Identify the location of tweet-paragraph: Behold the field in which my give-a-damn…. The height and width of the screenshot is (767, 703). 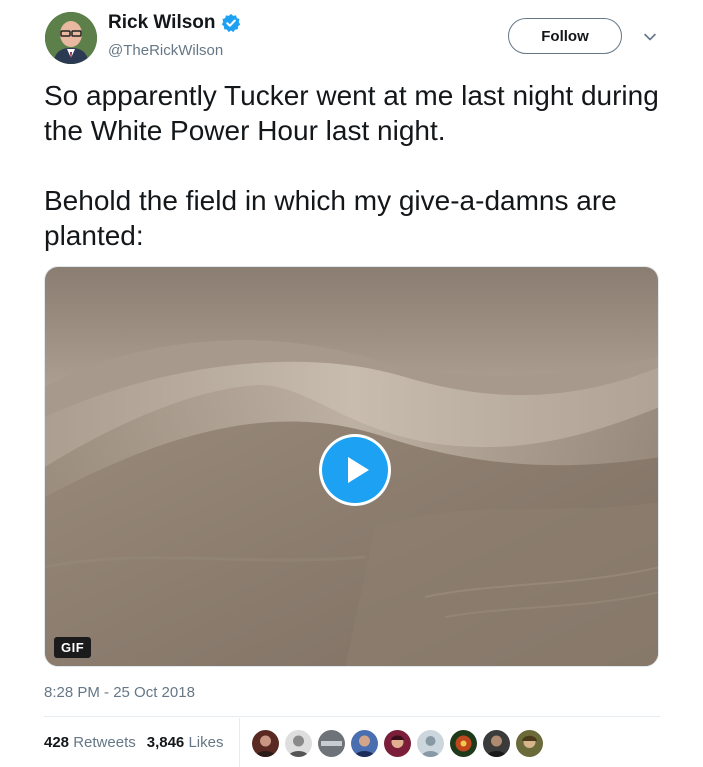
(330, 218).